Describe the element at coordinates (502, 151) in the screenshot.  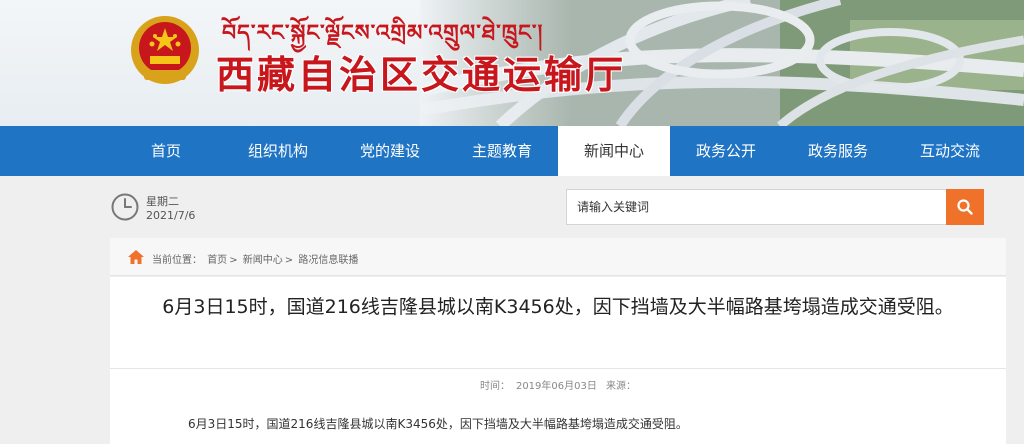
I see `nav-item-theme-education: 主题教育` at that location.